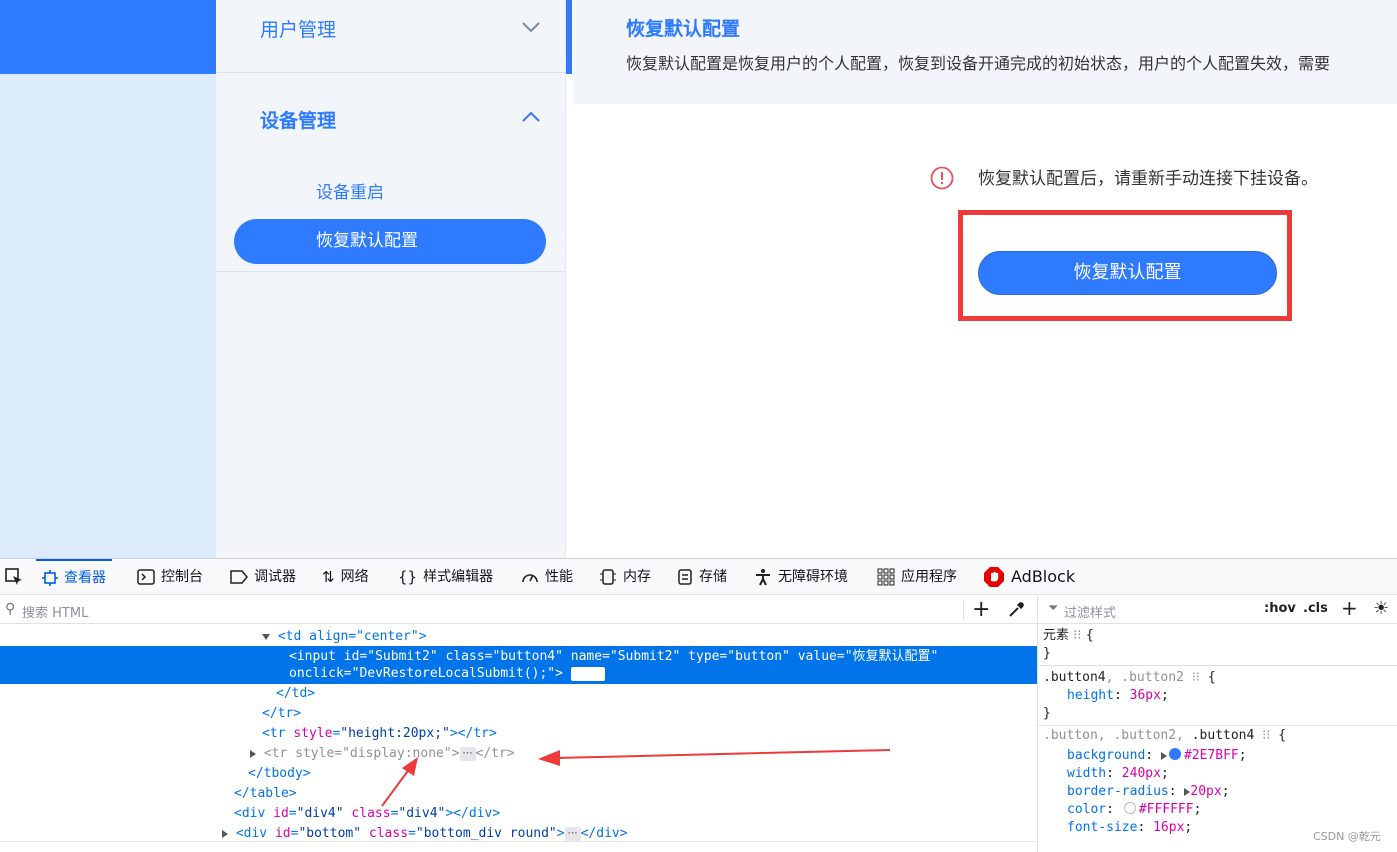 This screenshot has width=1397, height=852. What do you see at coordinates (763, 577) in the screenshot?
I see `accessibility-icon` at bounding box center [763, 577].